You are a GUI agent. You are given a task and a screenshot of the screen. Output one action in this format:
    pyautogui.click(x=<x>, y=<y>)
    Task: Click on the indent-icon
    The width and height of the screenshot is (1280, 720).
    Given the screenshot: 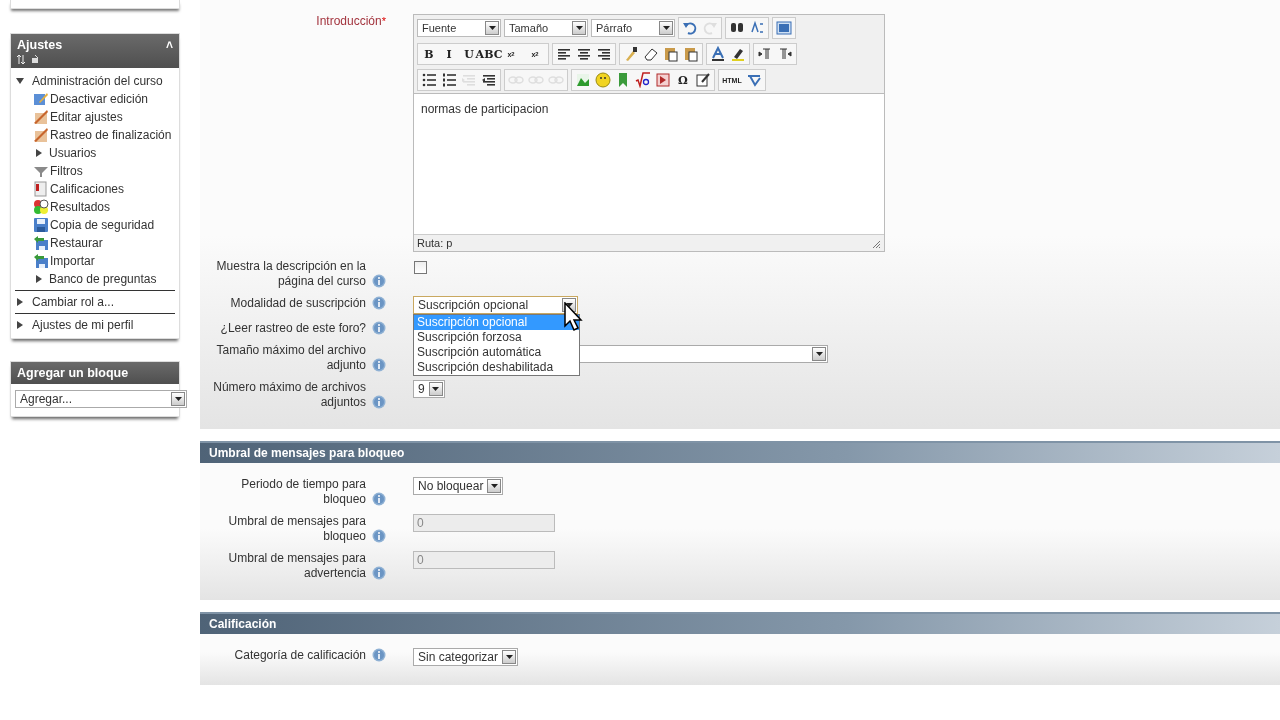 What is the action you would take?
    pyautogui.click(x=489, y=80)
    